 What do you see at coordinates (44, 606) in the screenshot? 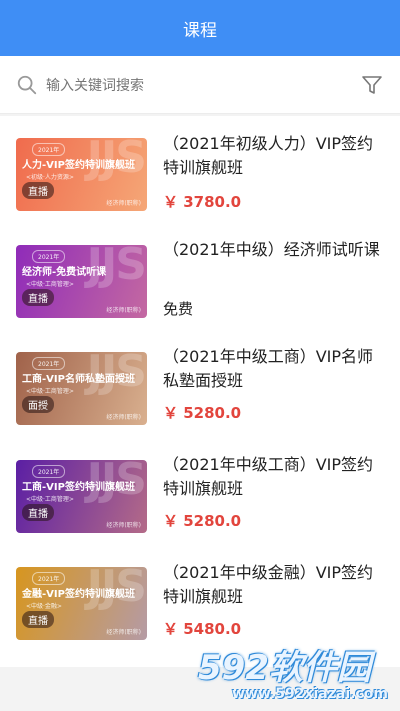
I see `thumbnail-subtitle: <中级·金融>` at bounding box center [44, 606].